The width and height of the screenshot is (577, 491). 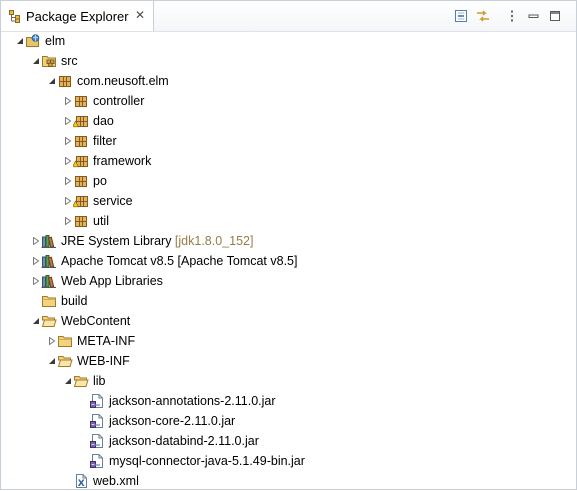 I want to click on tree-item: WebContent, so click(x=288, y=321).